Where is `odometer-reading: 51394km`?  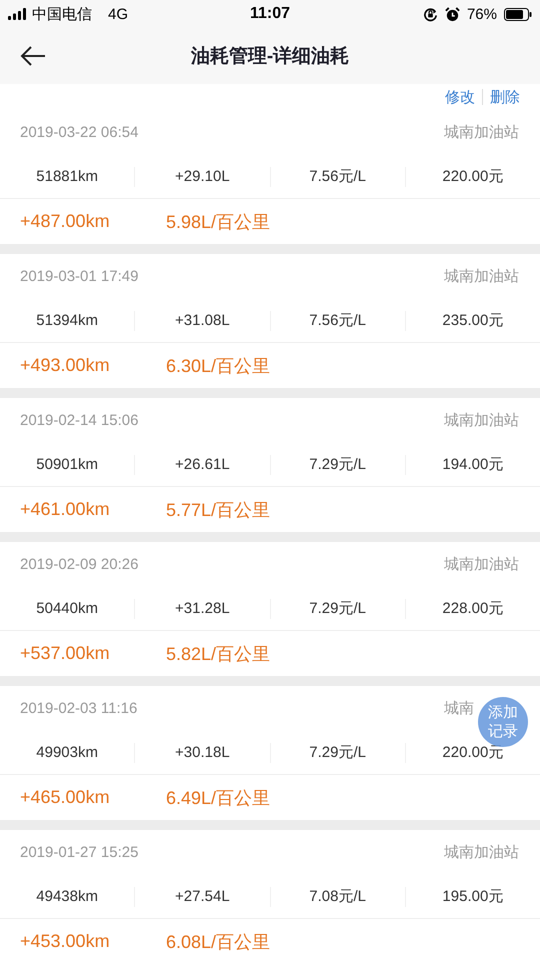
odometer-reading: 51394km is located at coordinates (67, 320).